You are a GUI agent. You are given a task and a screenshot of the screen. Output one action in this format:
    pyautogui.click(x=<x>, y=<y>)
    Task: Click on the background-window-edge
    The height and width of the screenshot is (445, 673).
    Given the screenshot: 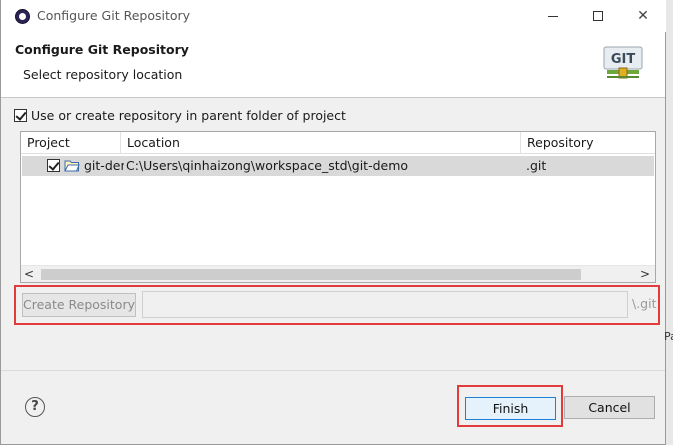 What is the action you would take?
    pyautogui.click(x=669, y=222)
    